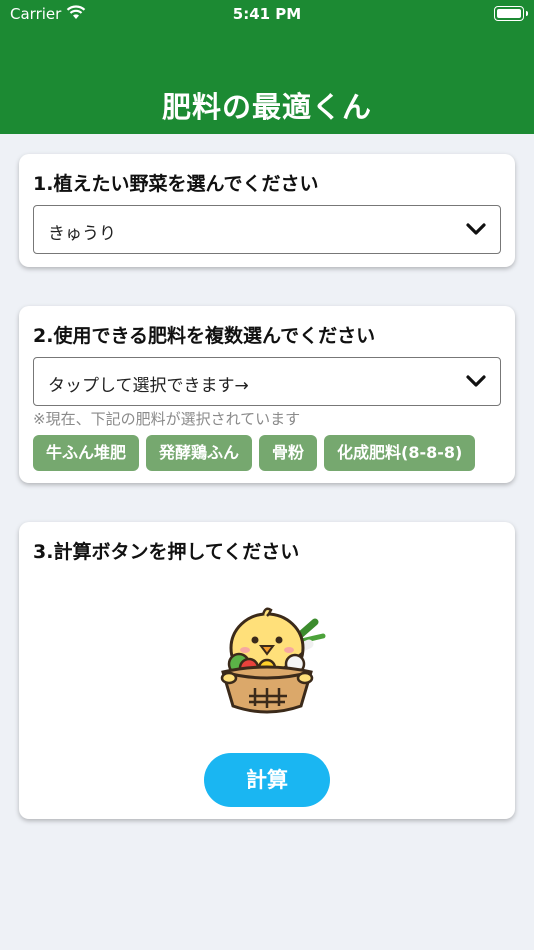 The image size is (534, 950). What do you see at coordinates (148, 386) in the screenshot?
I see `fertilizer-select-value: タップして選択できます→` at bounding box center [148, 386].